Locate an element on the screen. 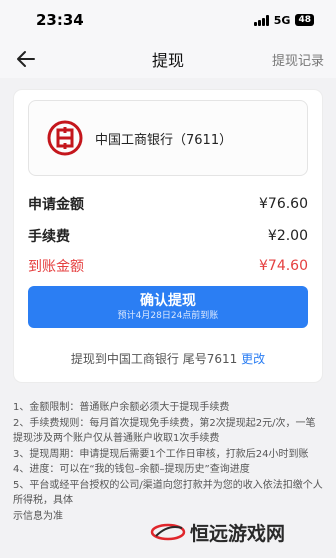 This screenshot has height=558, width=336. watermark: 恒远游戏网 is located at coordinates (241, 532).